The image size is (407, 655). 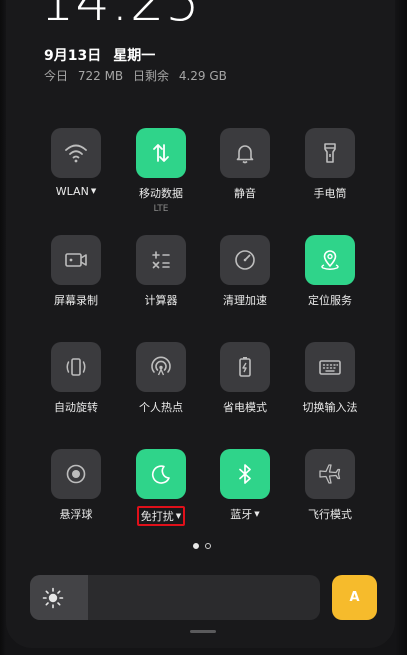 I want to click on mute-toggle, so click(x=245, y=153).